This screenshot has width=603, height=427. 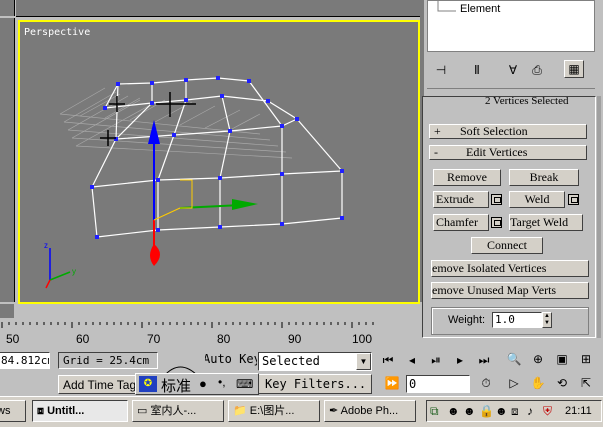 What do you see at coordinates (210, 334) in the screenshot?
I see `time-ruler: 50 60 70 80 90 100` at bounding box center [210, 334].